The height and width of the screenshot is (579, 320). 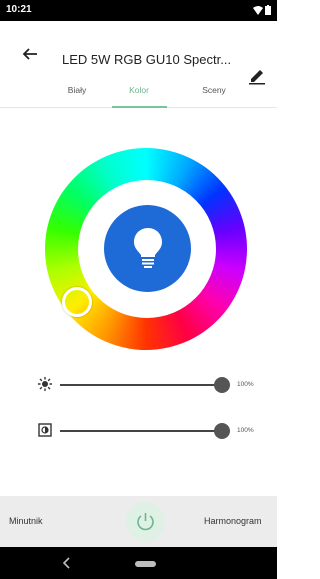 What do you see at coordinates (19, 9) in the screenshot?
I see `status-time: 10:21` at bounding box center [19, 9].